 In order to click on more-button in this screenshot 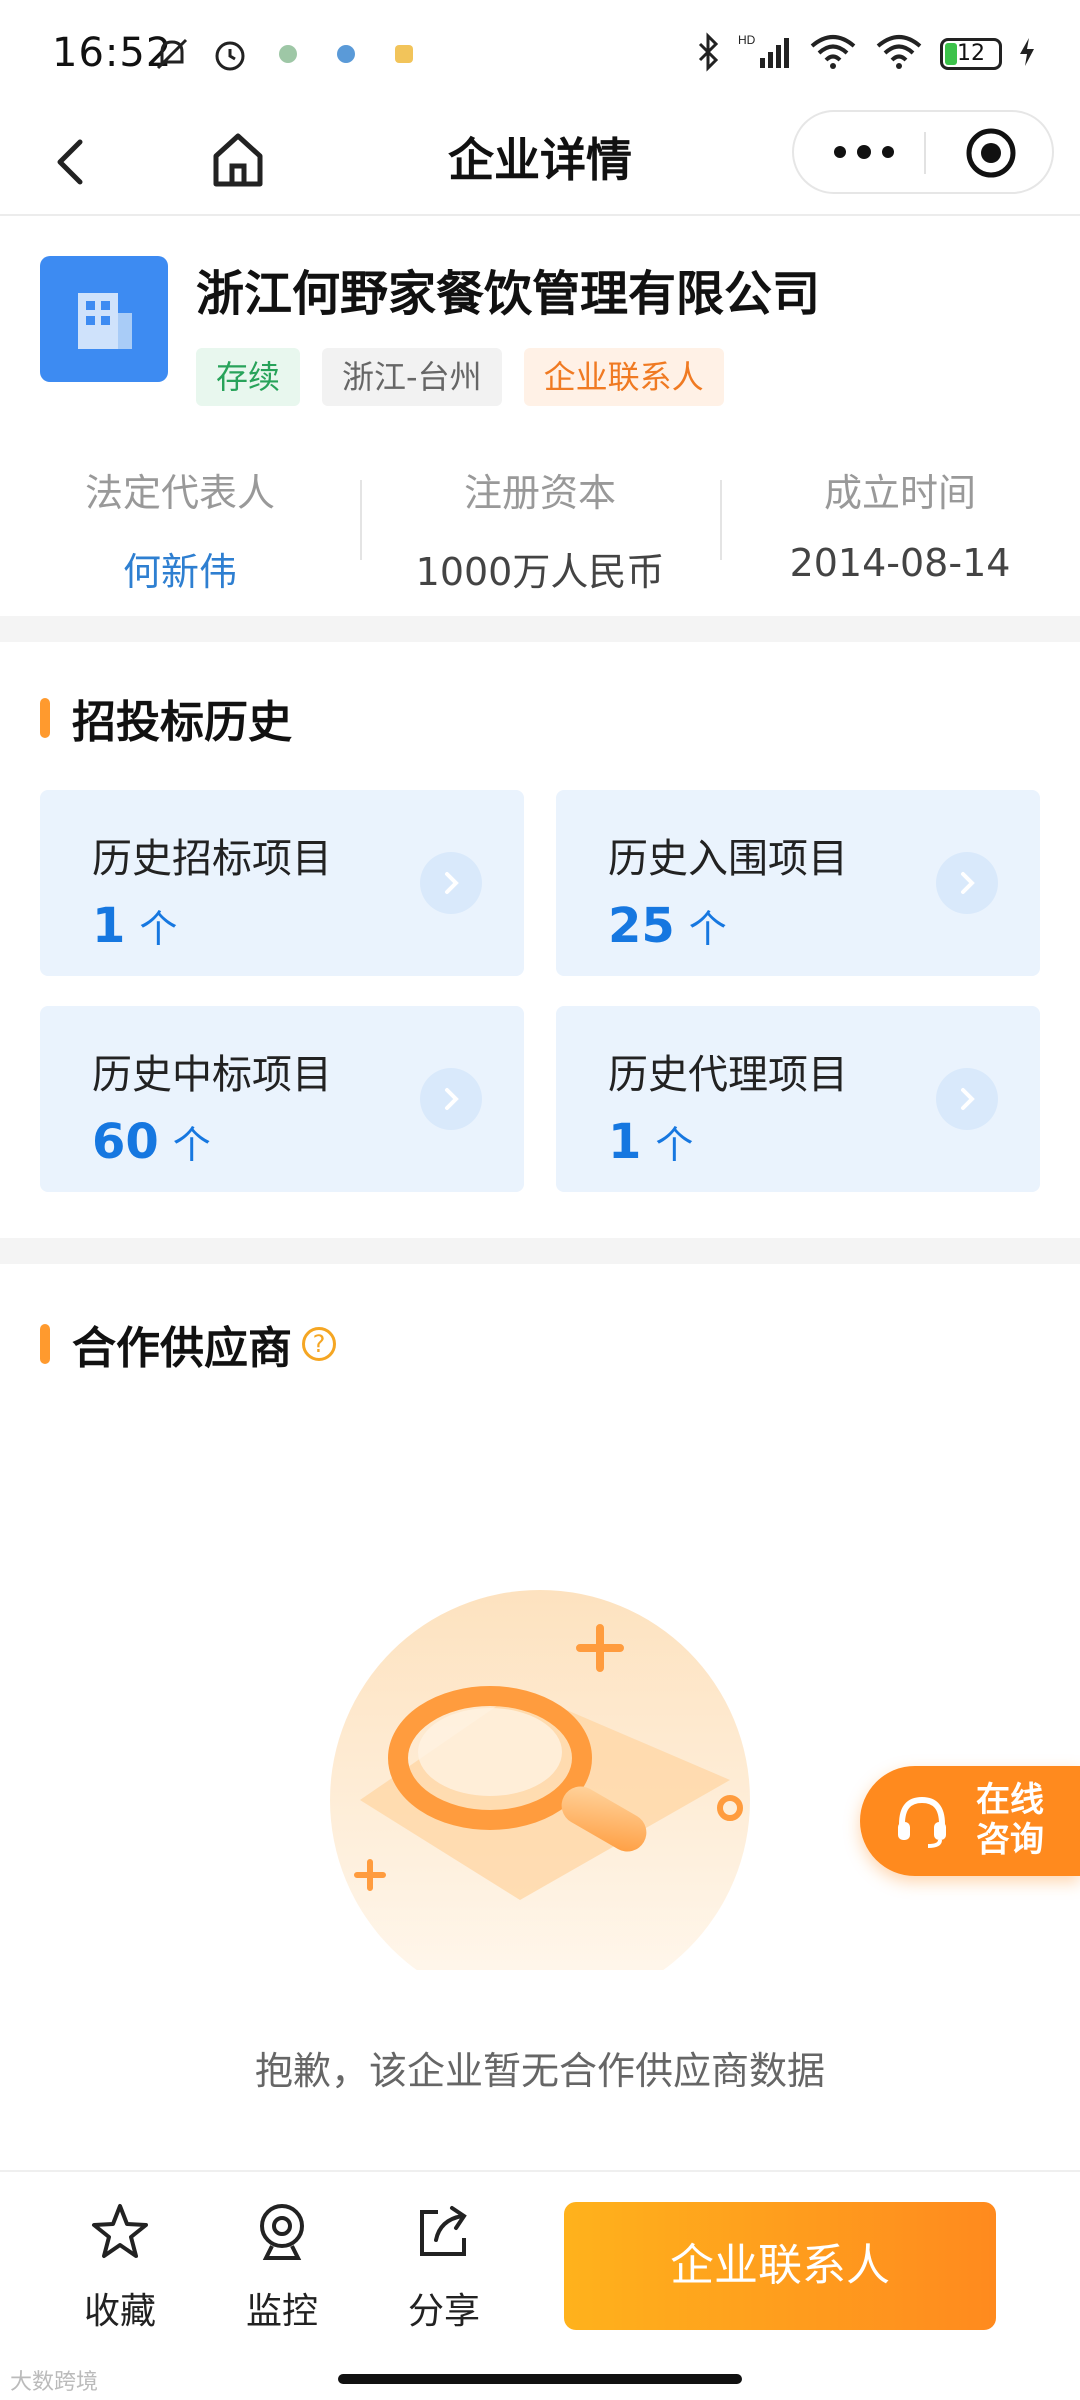, I will do `click(864, 152)`.